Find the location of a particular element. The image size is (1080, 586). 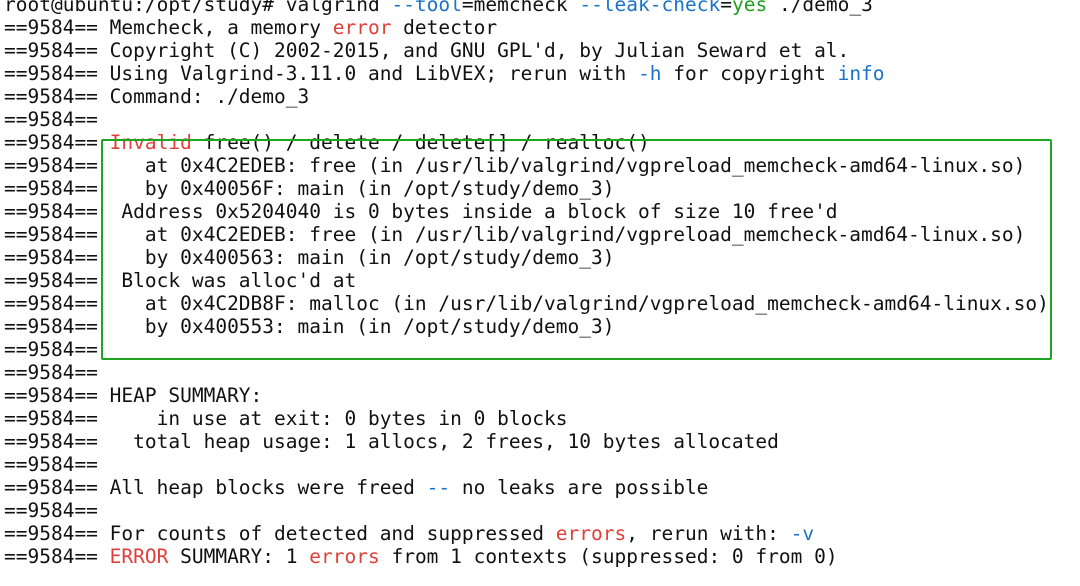

summary-text: SUMMARY: 1 is located at coordinates (239, 556).